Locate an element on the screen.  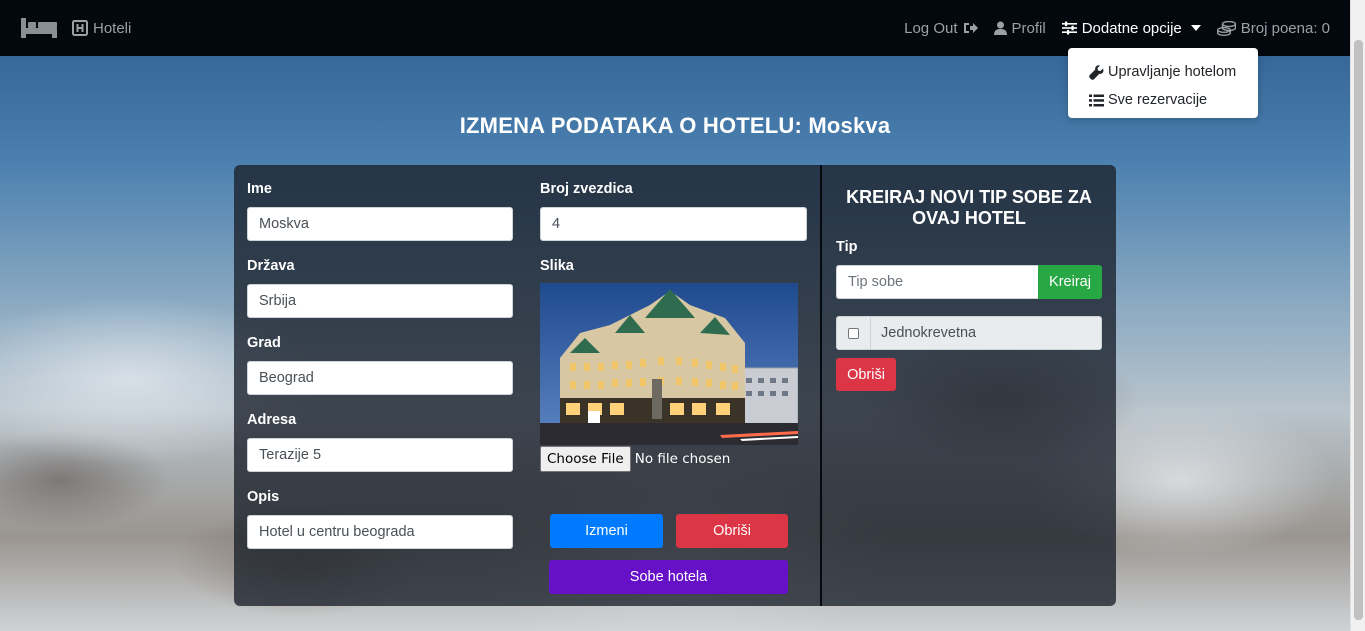
nav-options-label: Dodatne opcije is located at coordinates (1131, 28).